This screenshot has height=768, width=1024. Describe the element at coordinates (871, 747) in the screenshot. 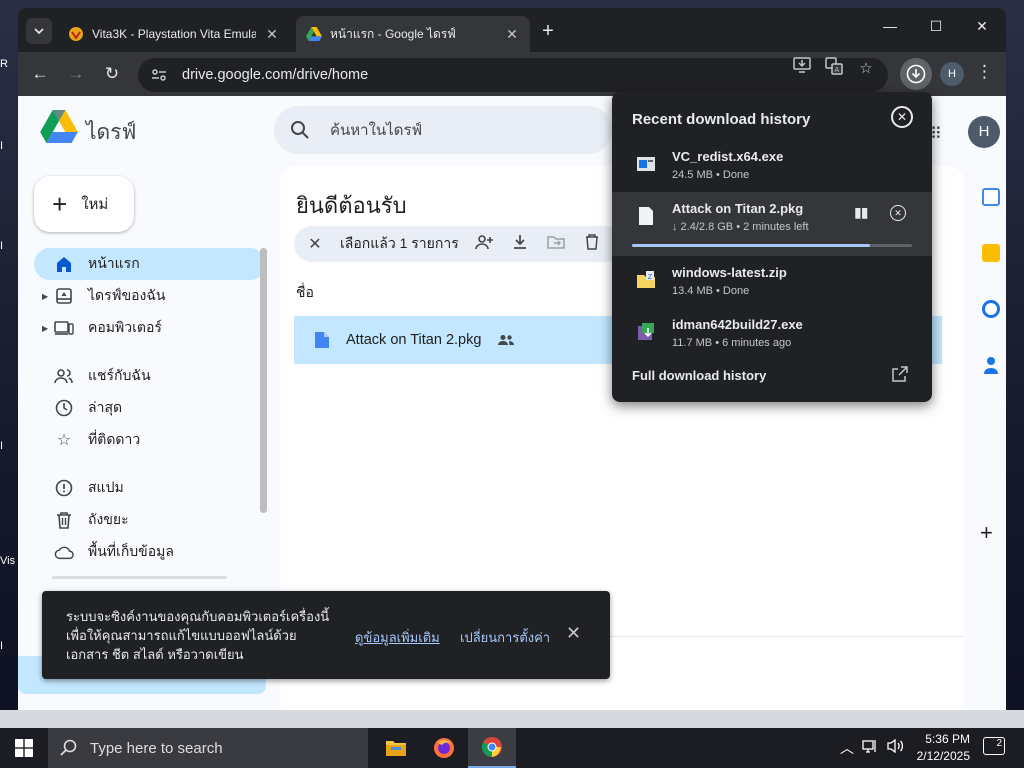

I see `network-icon` at that location.